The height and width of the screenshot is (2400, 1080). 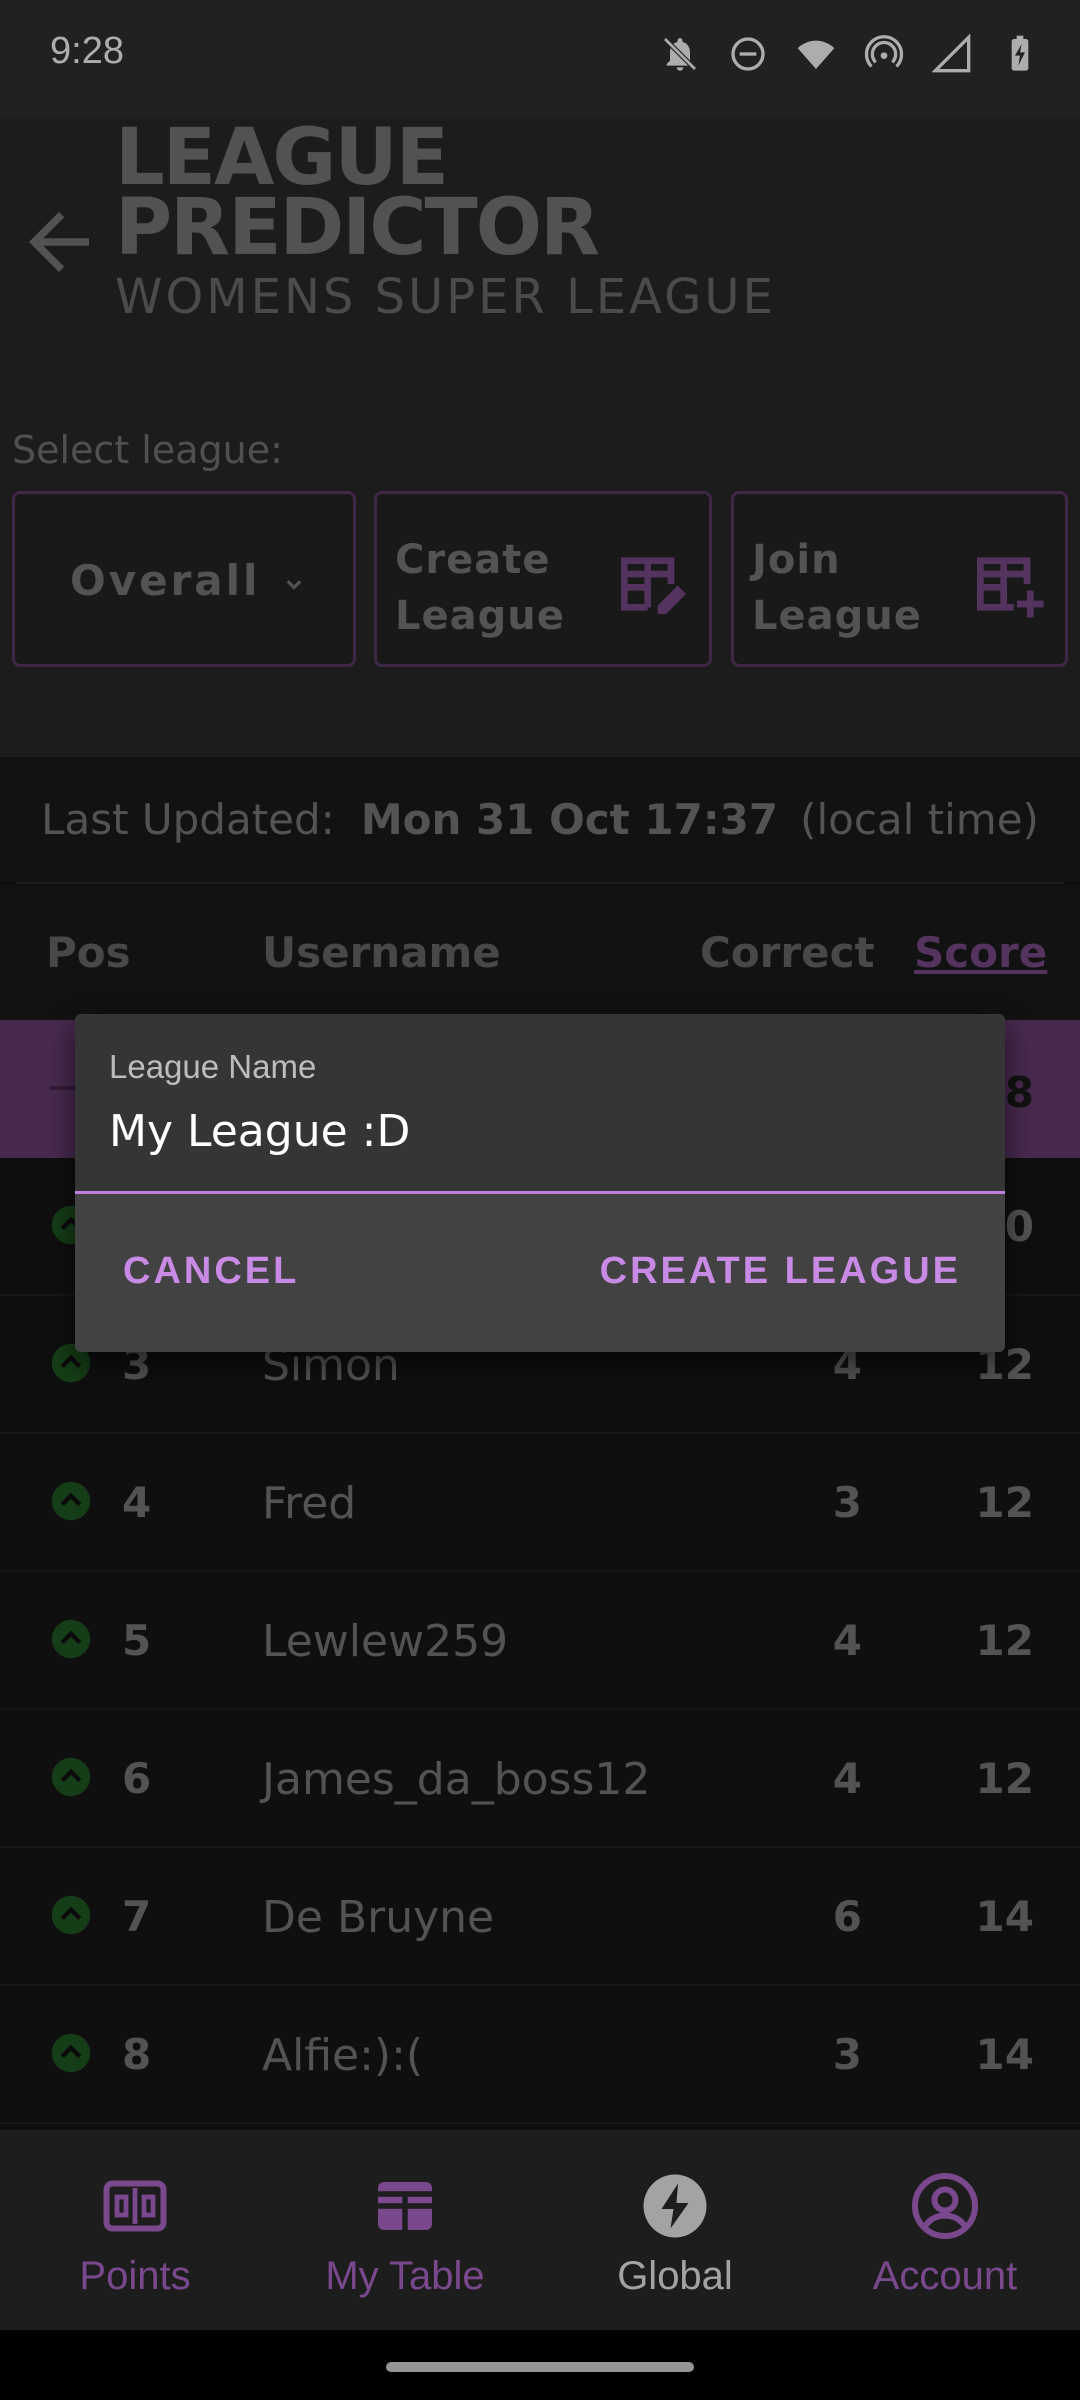 I want to click on cancel-button: CANCEL, so click(x=211, y=1271).